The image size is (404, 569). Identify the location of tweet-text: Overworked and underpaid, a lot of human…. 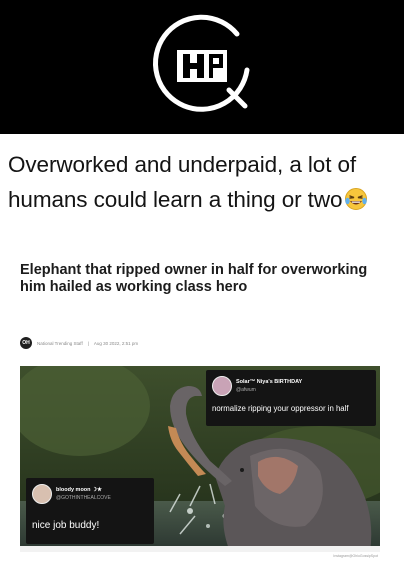
(198, 182).